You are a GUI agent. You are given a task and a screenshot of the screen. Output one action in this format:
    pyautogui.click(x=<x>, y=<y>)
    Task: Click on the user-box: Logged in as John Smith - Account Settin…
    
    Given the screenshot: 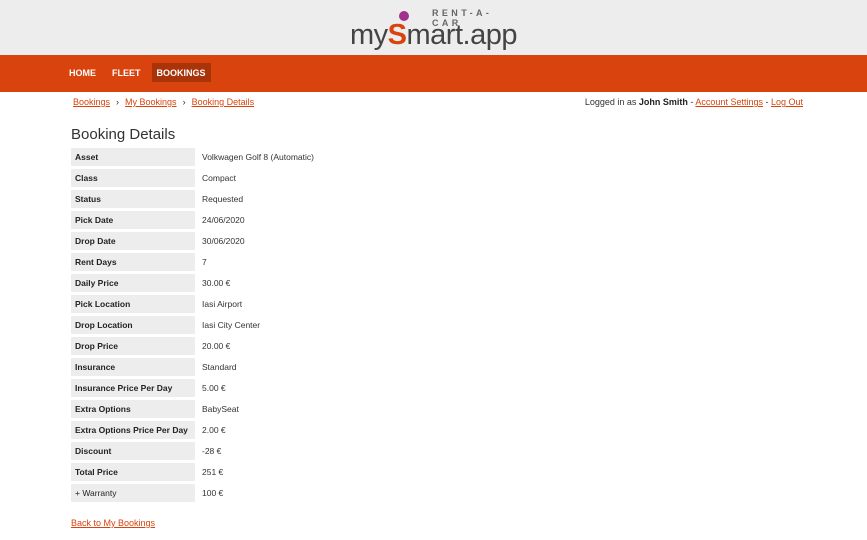 What is the action you would take?
    pyautogui.click(x=694, y=102)
    